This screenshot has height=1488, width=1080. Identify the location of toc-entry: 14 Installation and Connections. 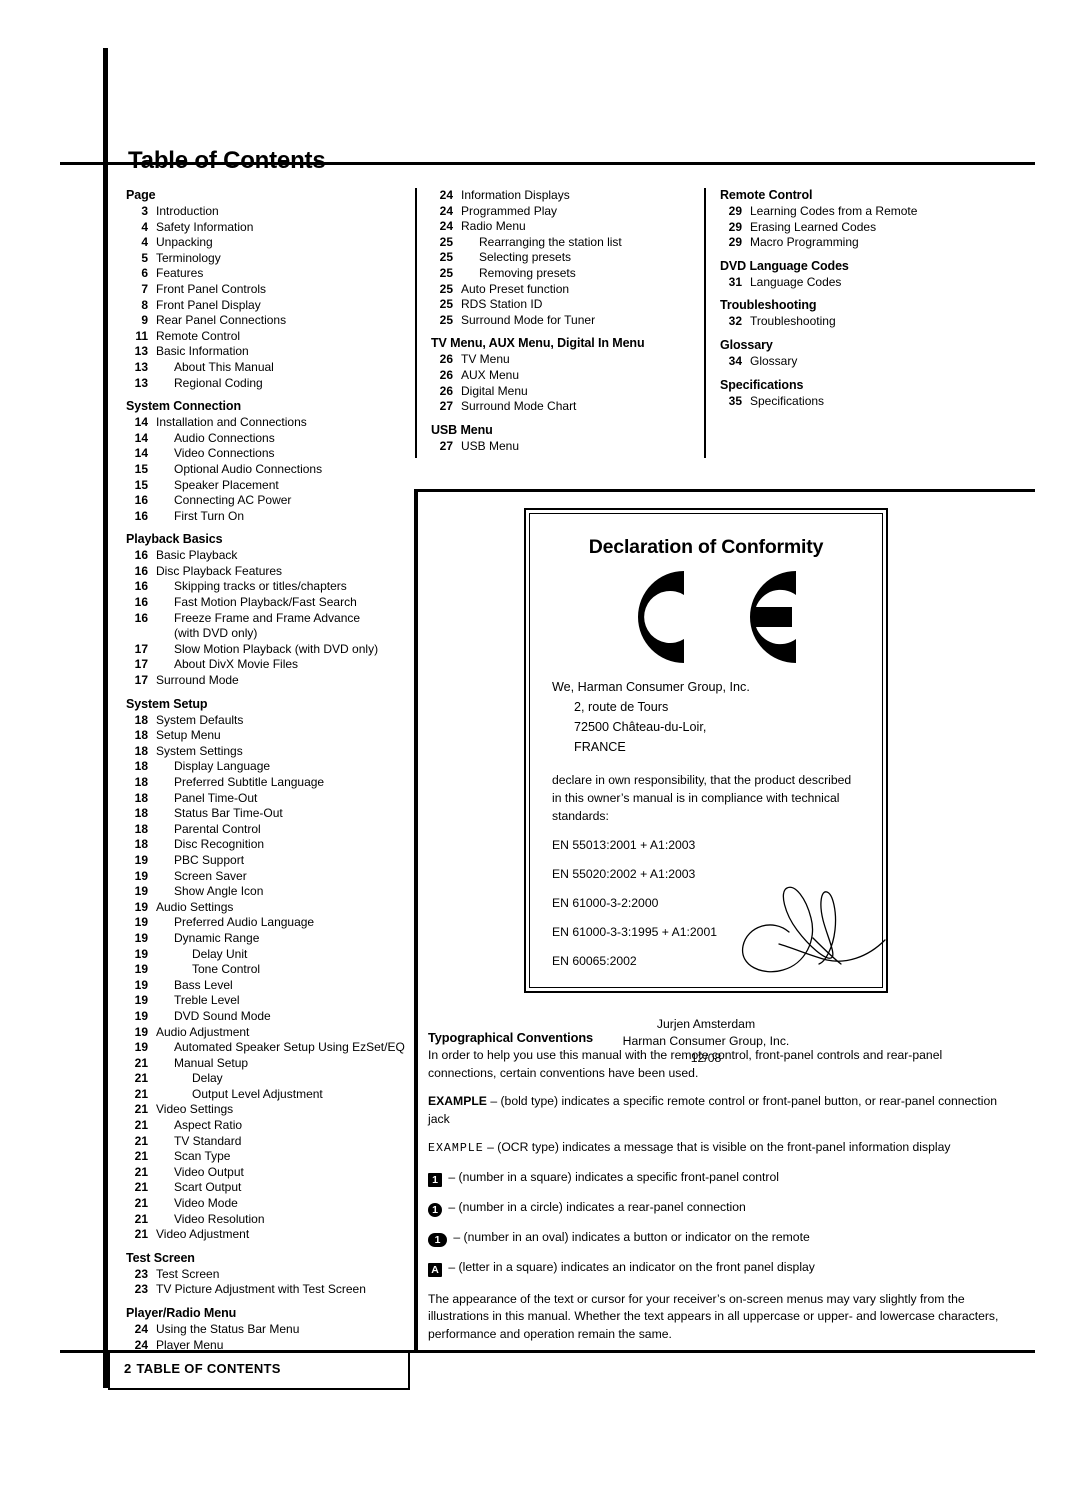
(266, 423).